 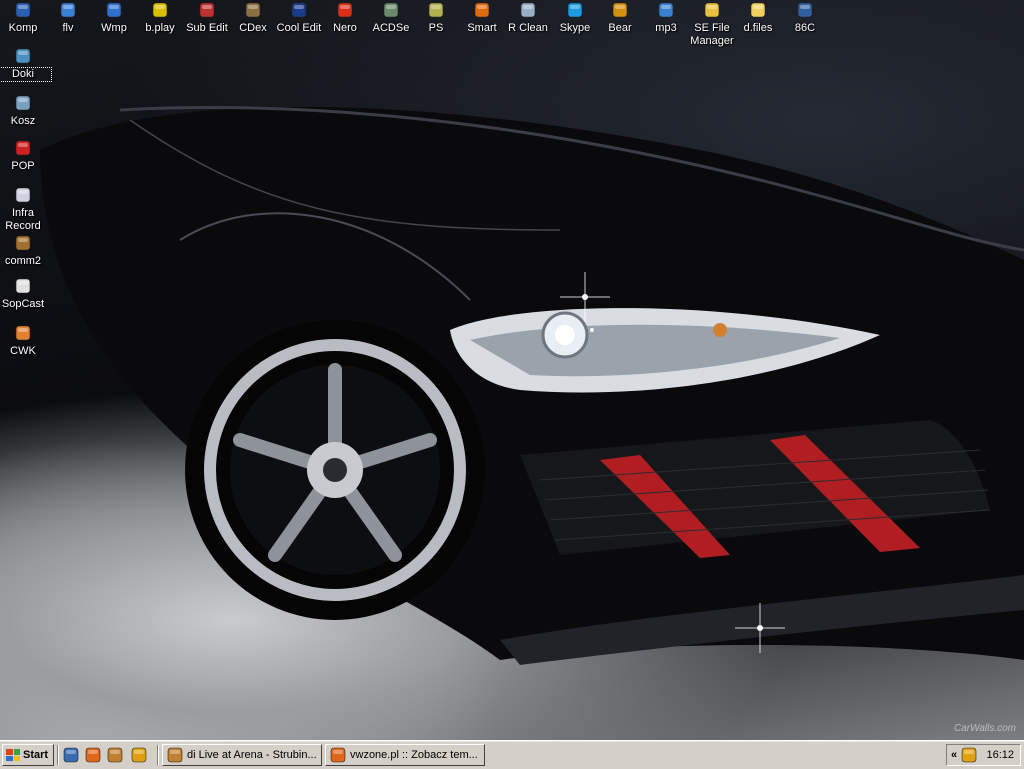 I want to click on desktop-icon-left-5: SopCast, so click(x=25, y=294).